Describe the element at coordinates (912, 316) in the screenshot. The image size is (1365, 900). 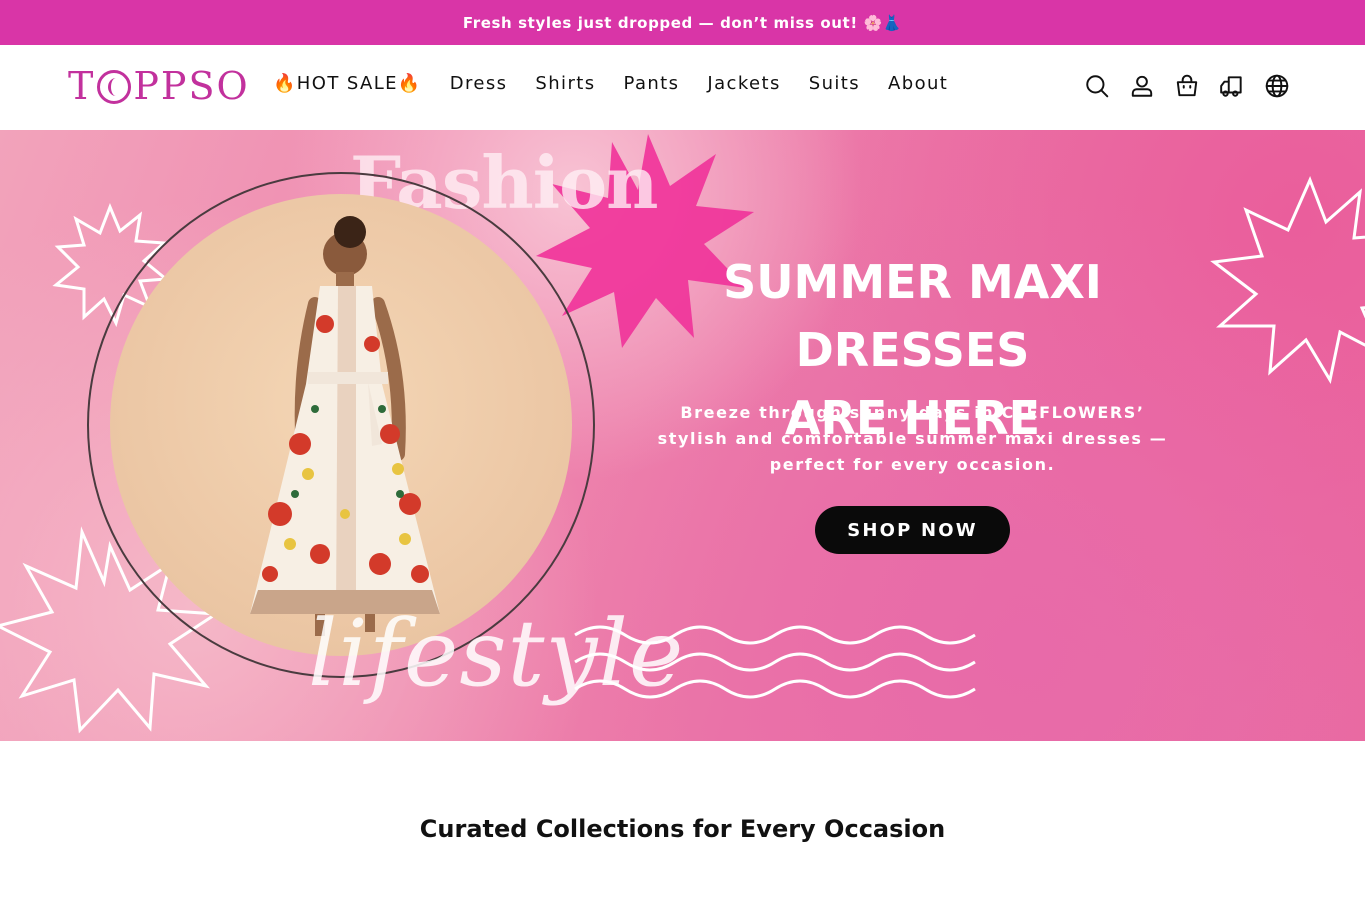
I see `hero-headline-line1: SUMMER MAXI DRESSES` at that location.